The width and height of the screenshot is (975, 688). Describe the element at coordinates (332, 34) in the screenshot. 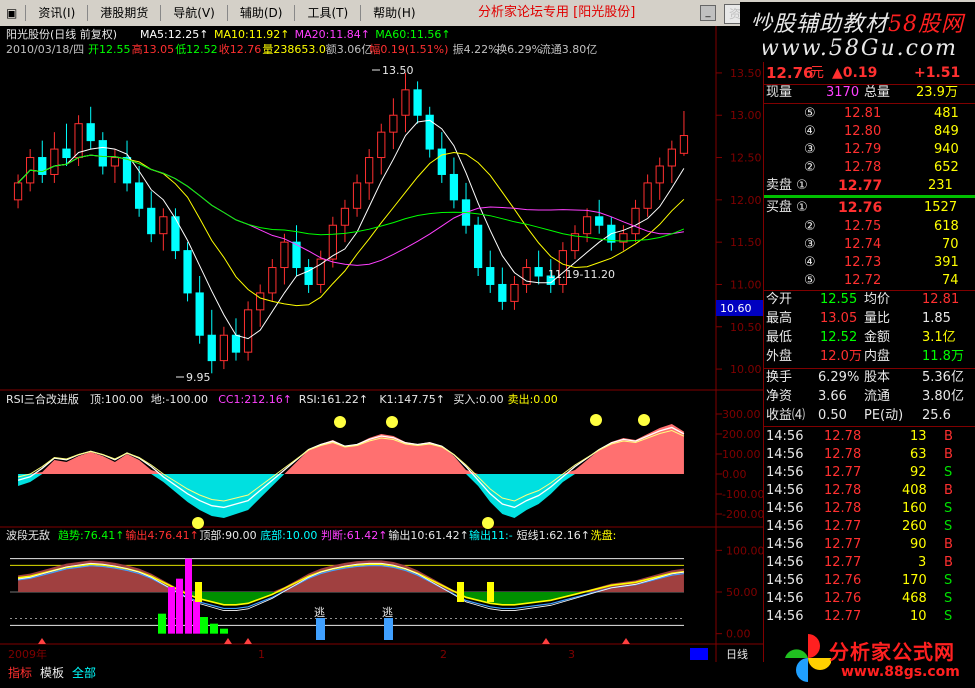

I see `legend-label: MA20:11.84↑` at that location.